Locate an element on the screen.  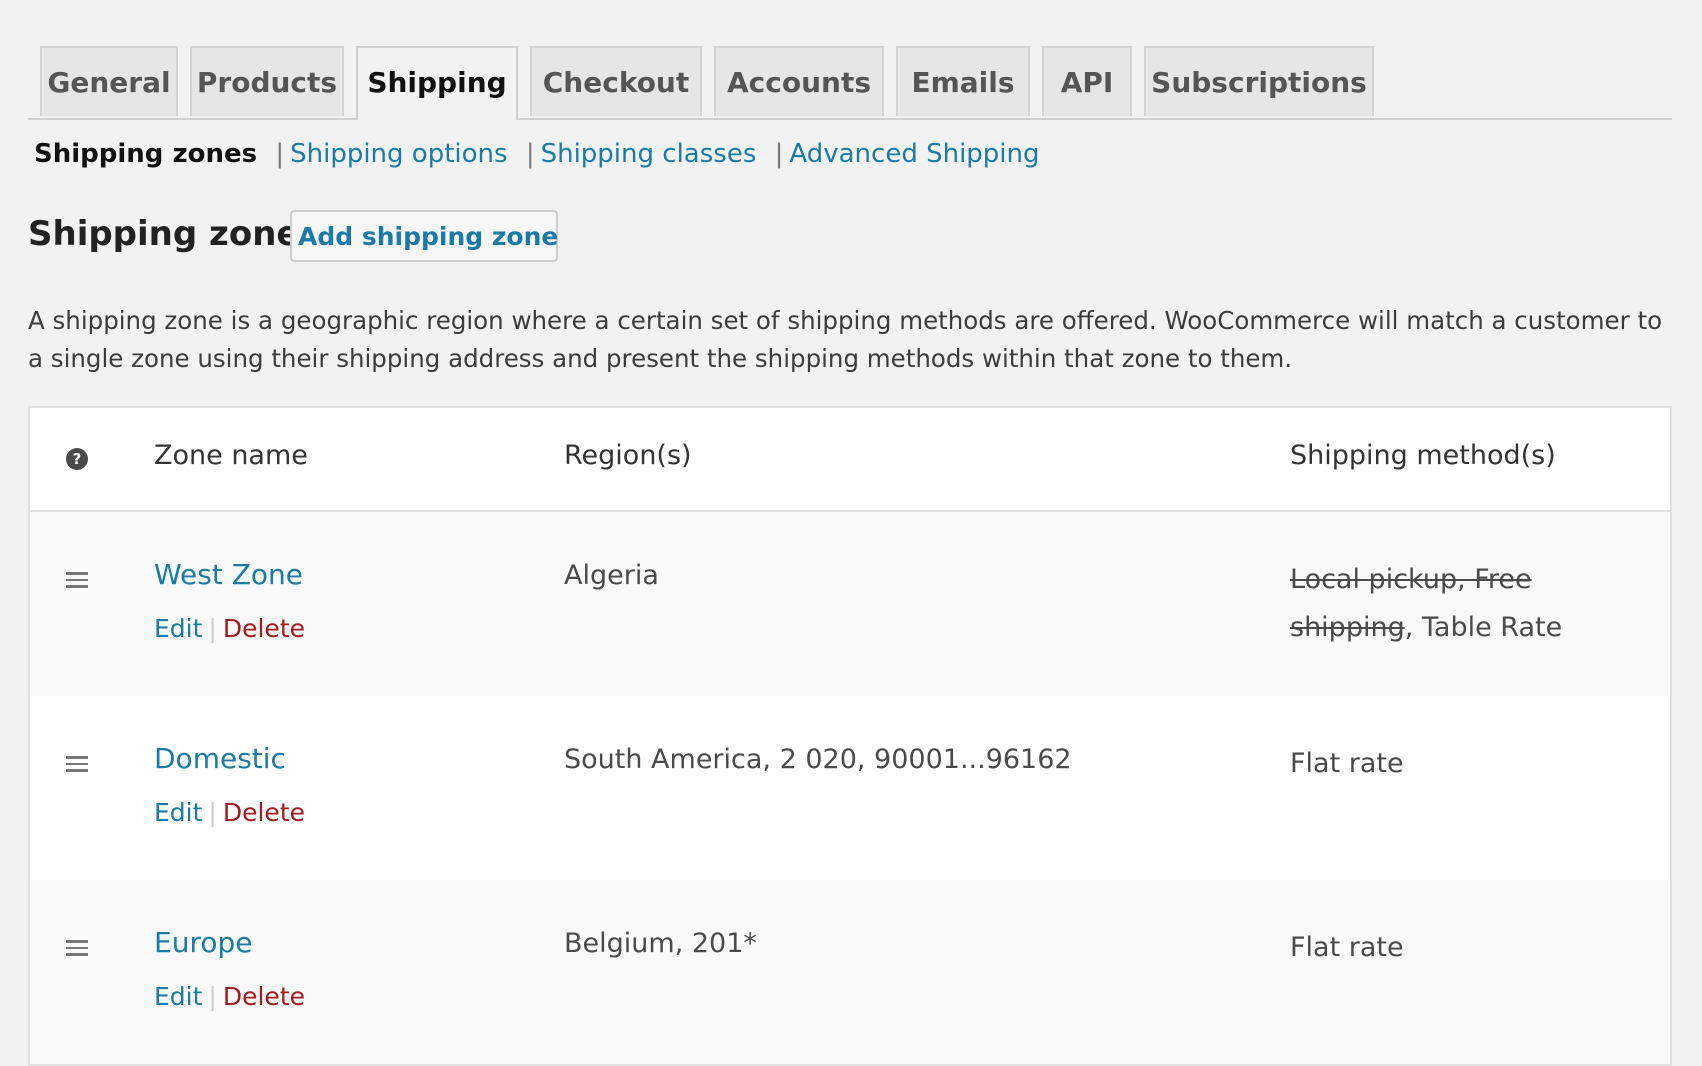
subnav-link-advanced-shipping: Advanced Shipping is located at coordinates (914, 154).